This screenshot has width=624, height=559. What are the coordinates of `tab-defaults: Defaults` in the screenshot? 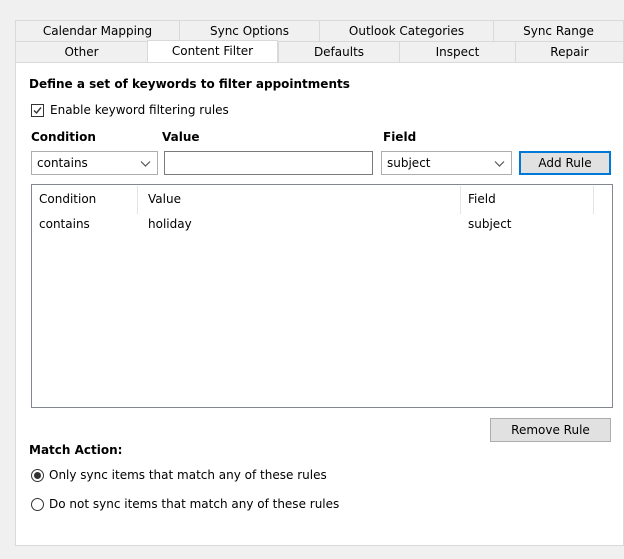 It's located at (338, 51).